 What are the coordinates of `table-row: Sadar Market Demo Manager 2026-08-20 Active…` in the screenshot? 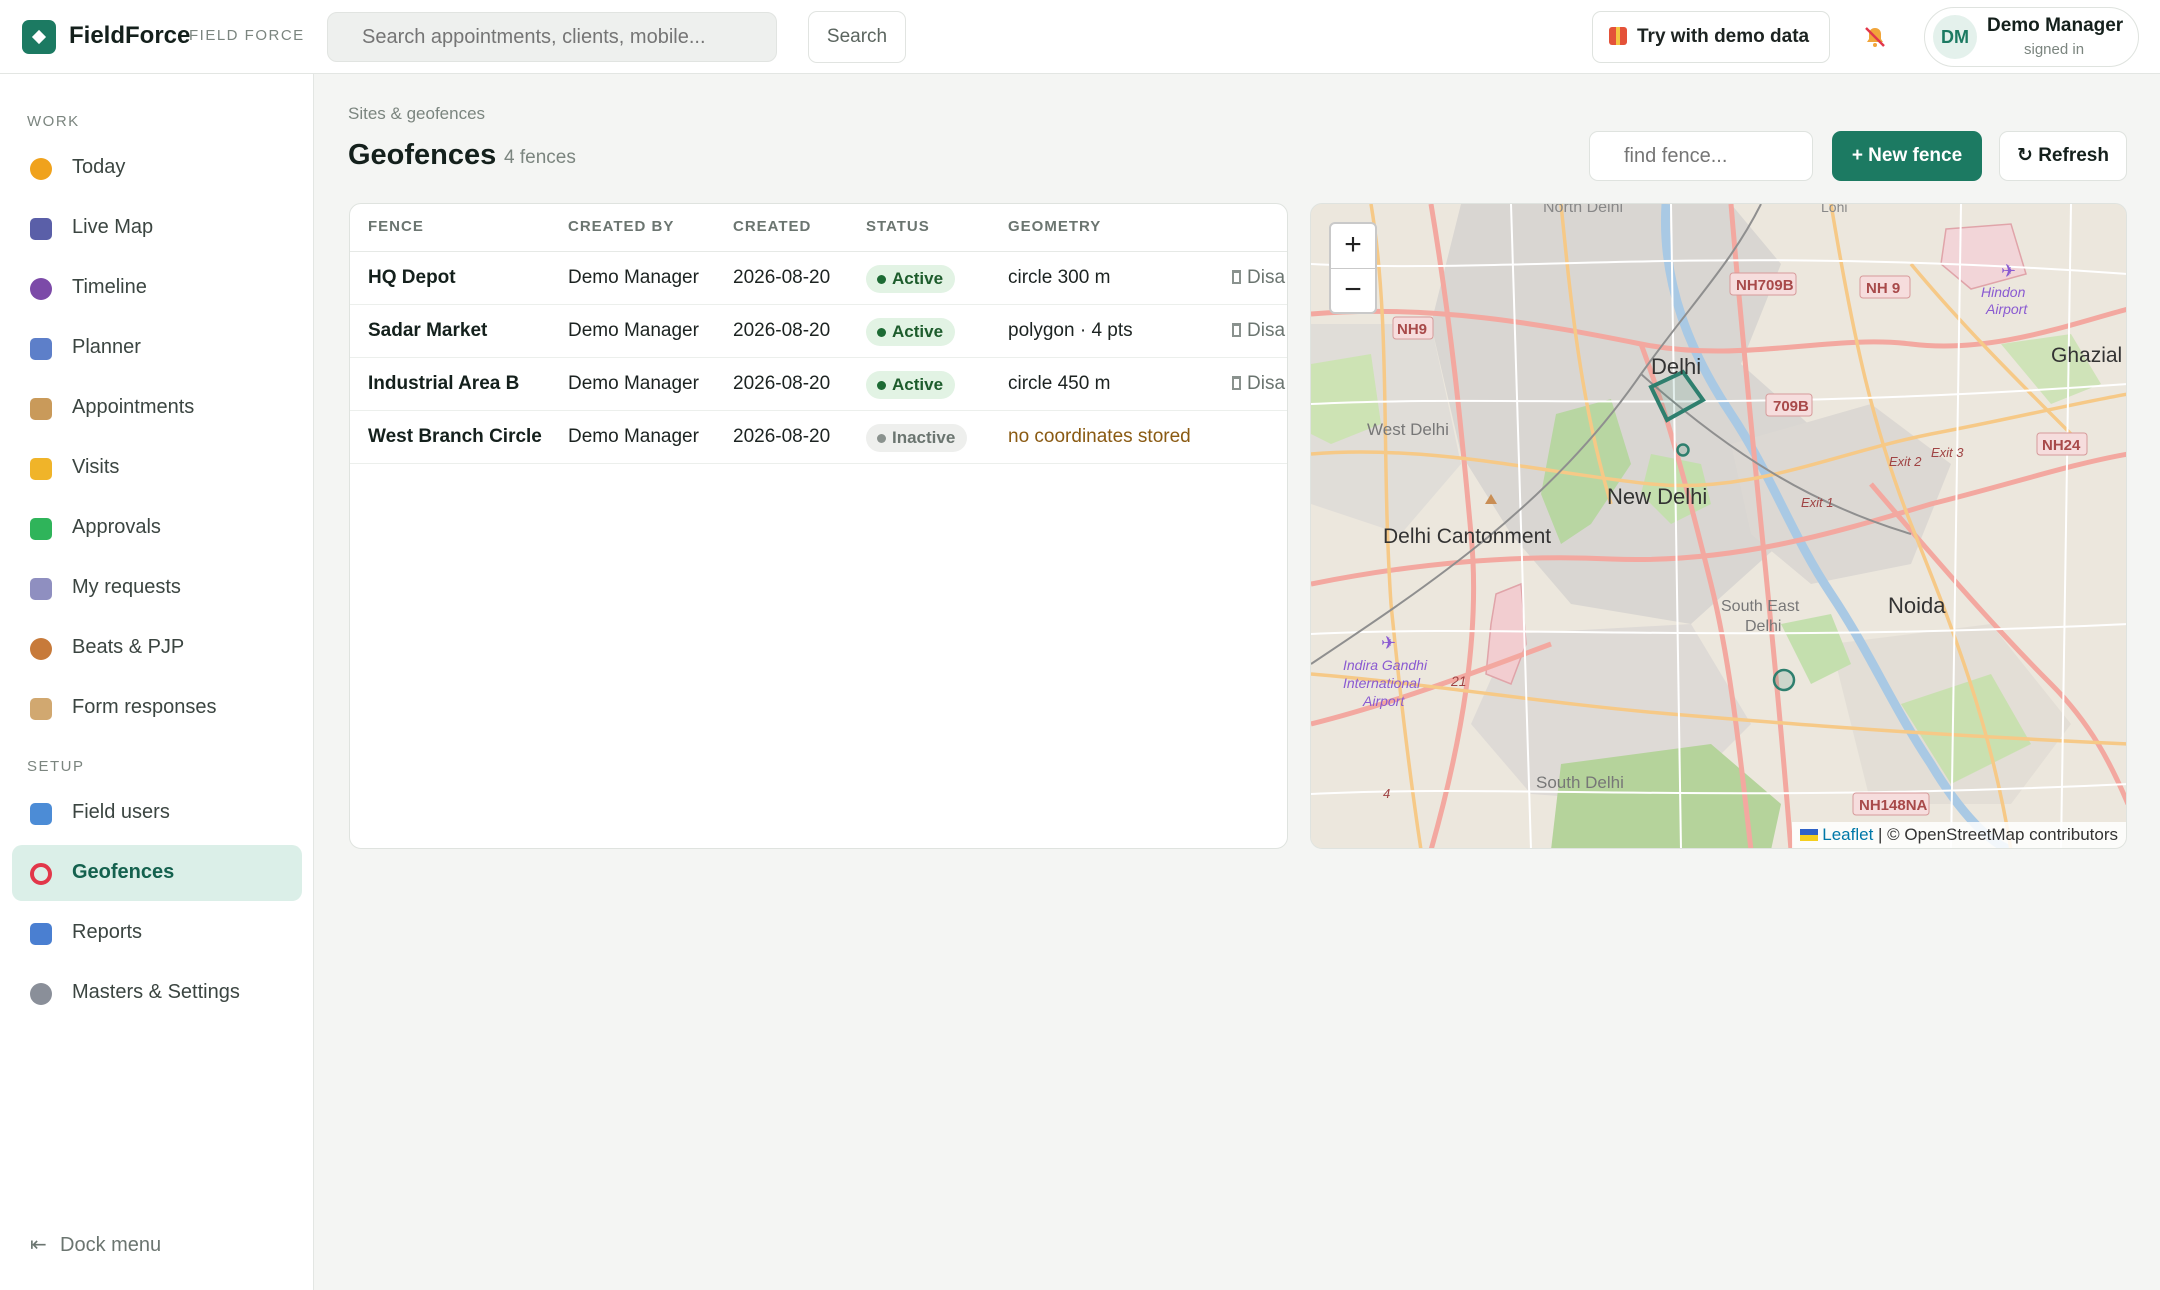 It's located at (818, 331).